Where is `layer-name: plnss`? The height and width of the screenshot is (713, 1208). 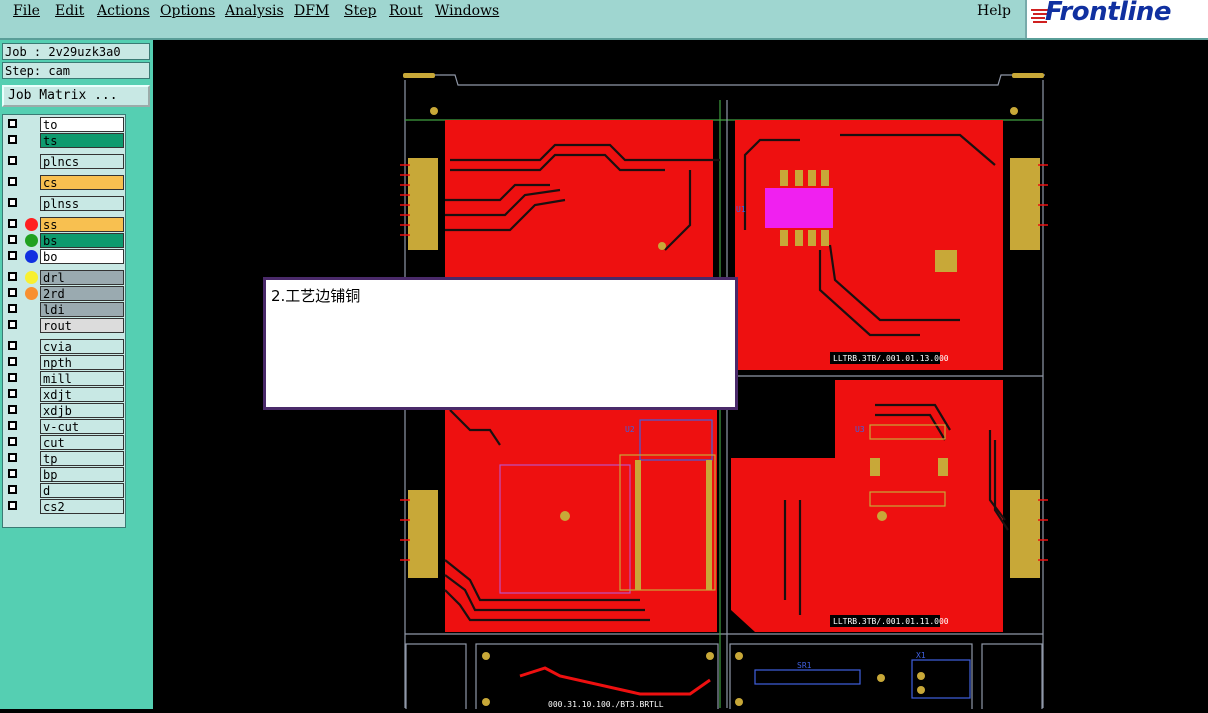 layer-name: plnss is located at coordinates (82, 203).